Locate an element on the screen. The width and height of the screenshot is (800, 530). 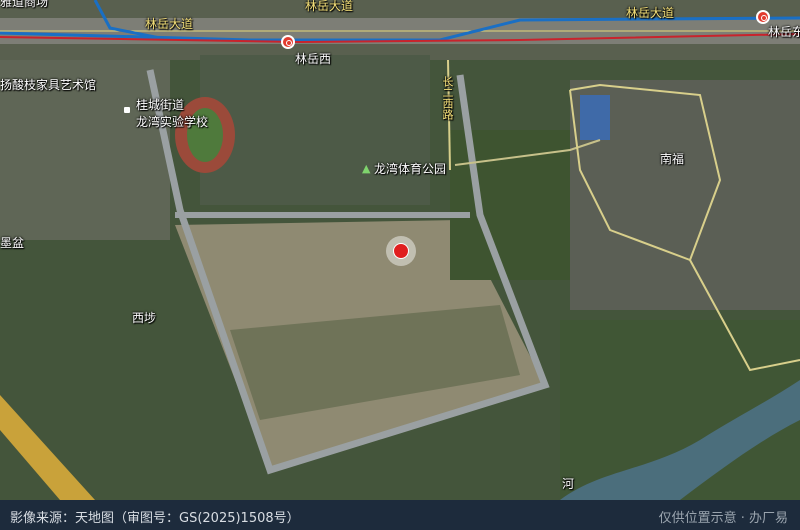
place-label-park: 龙湾体育公园 is located at coordinates (410, 169).